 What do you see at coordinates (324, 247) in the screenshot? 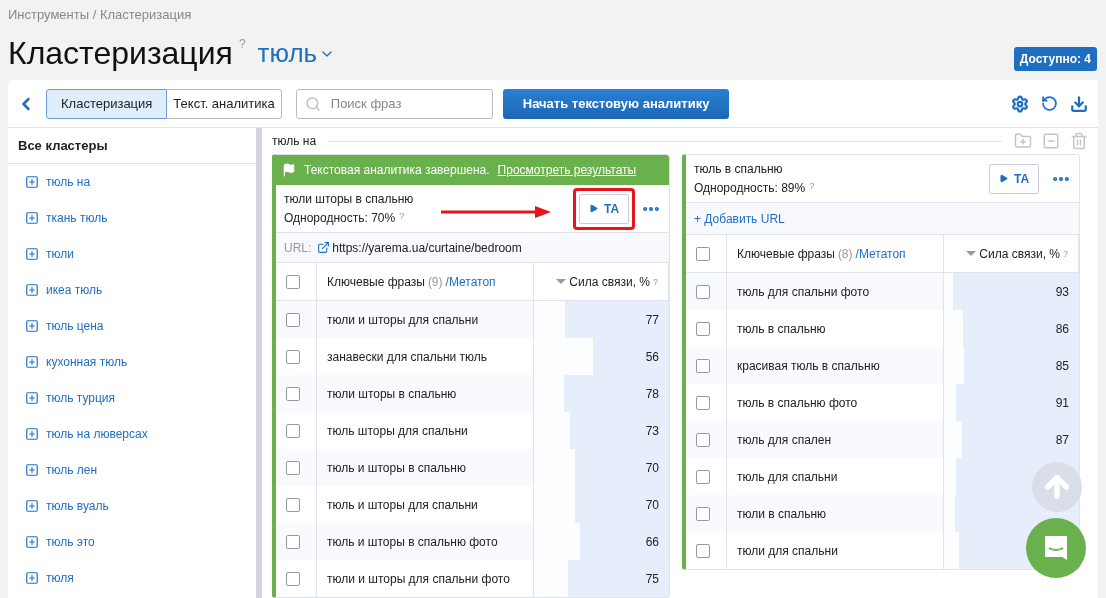
I see `external-link-icon` at bounding box center [324, 247].